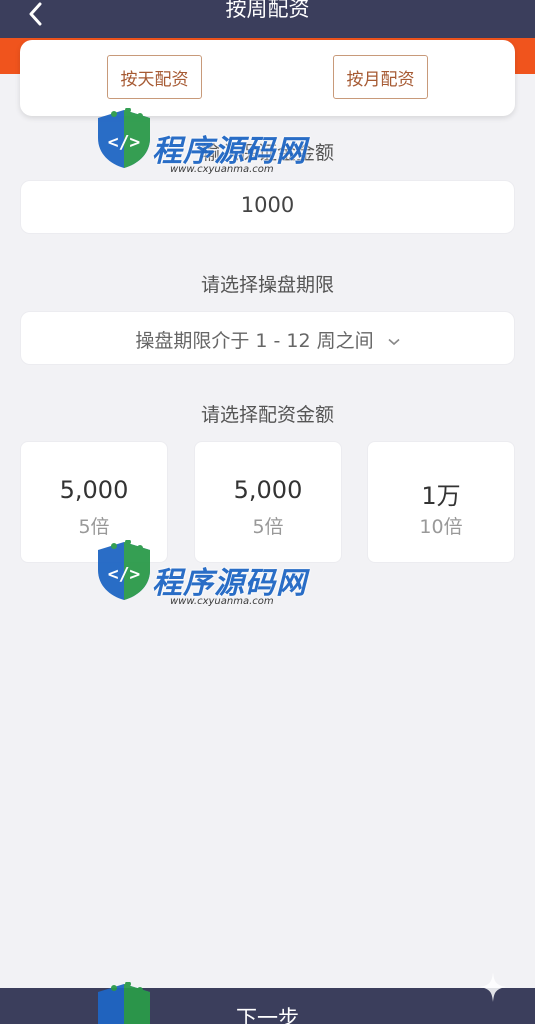  I want to click on watermark, so click(124, 1002).